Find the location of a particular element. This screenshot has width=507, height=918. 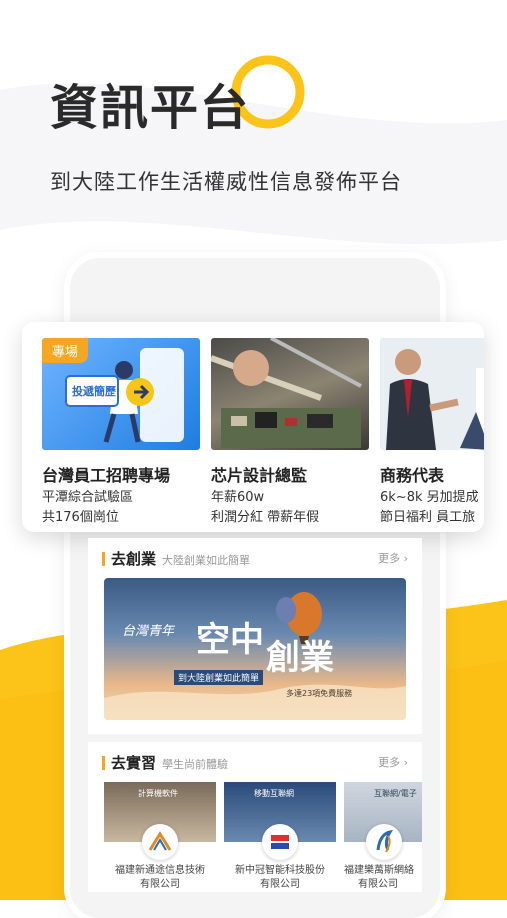

company-name: 新中冠智能科技股份 is located at coordinates (280, 870).